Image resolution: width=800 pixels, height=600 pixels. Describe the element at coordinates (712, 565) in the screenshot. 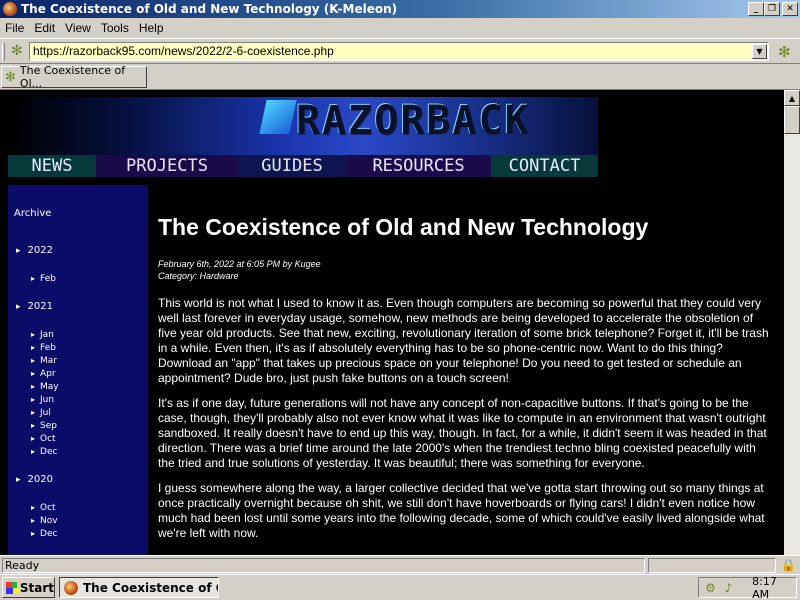

I see `status-panel` at that location.